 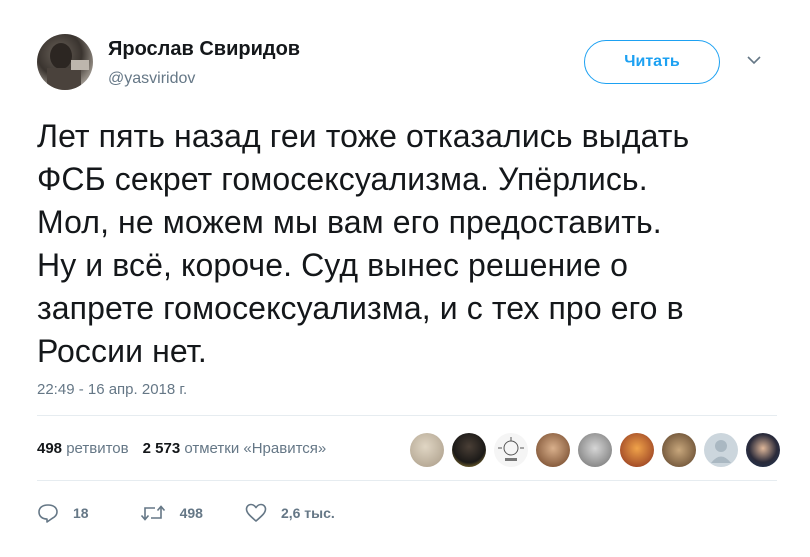 I want to click on retweets-count: 498, so click(x=50, y=448).